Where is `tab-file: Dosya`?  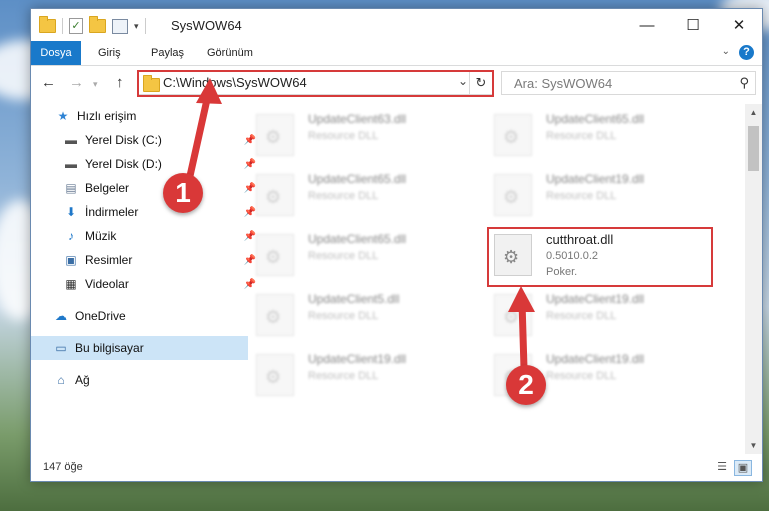 tab-file: Dosya is located at coordinates (56, 53).